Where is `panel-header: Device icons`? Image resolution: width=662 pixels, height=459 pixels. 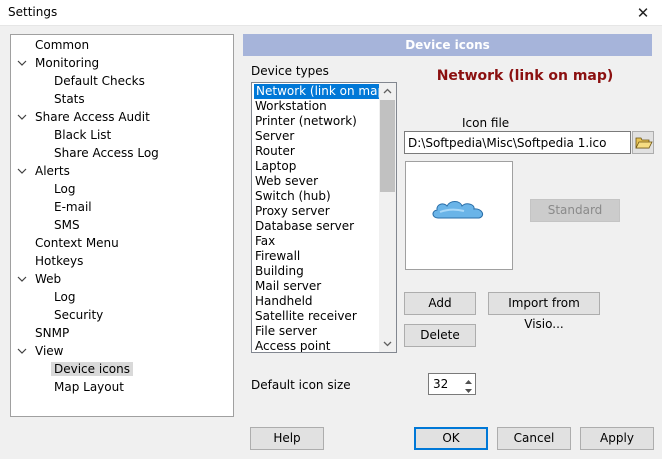
panel-header: Device icons is located at coordinates (447, 45).